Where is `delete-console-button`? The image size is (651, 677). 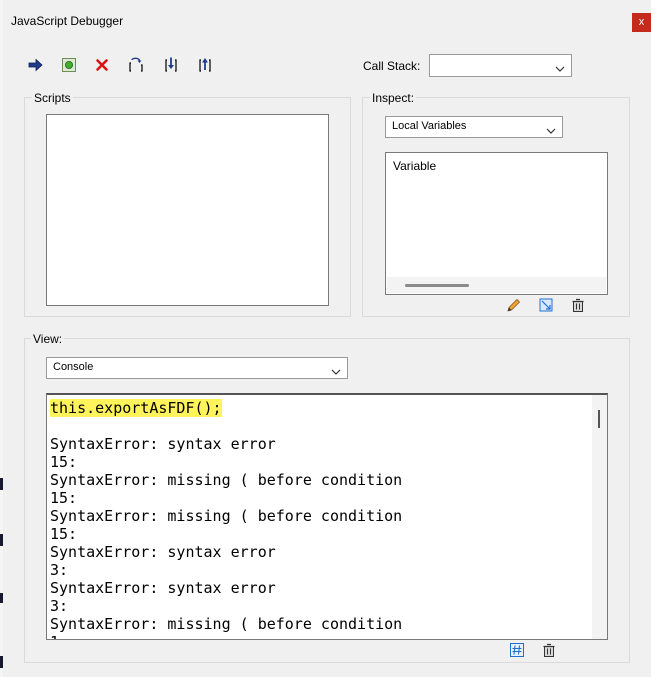
delete-console-button is located at coordinates (549, 650).